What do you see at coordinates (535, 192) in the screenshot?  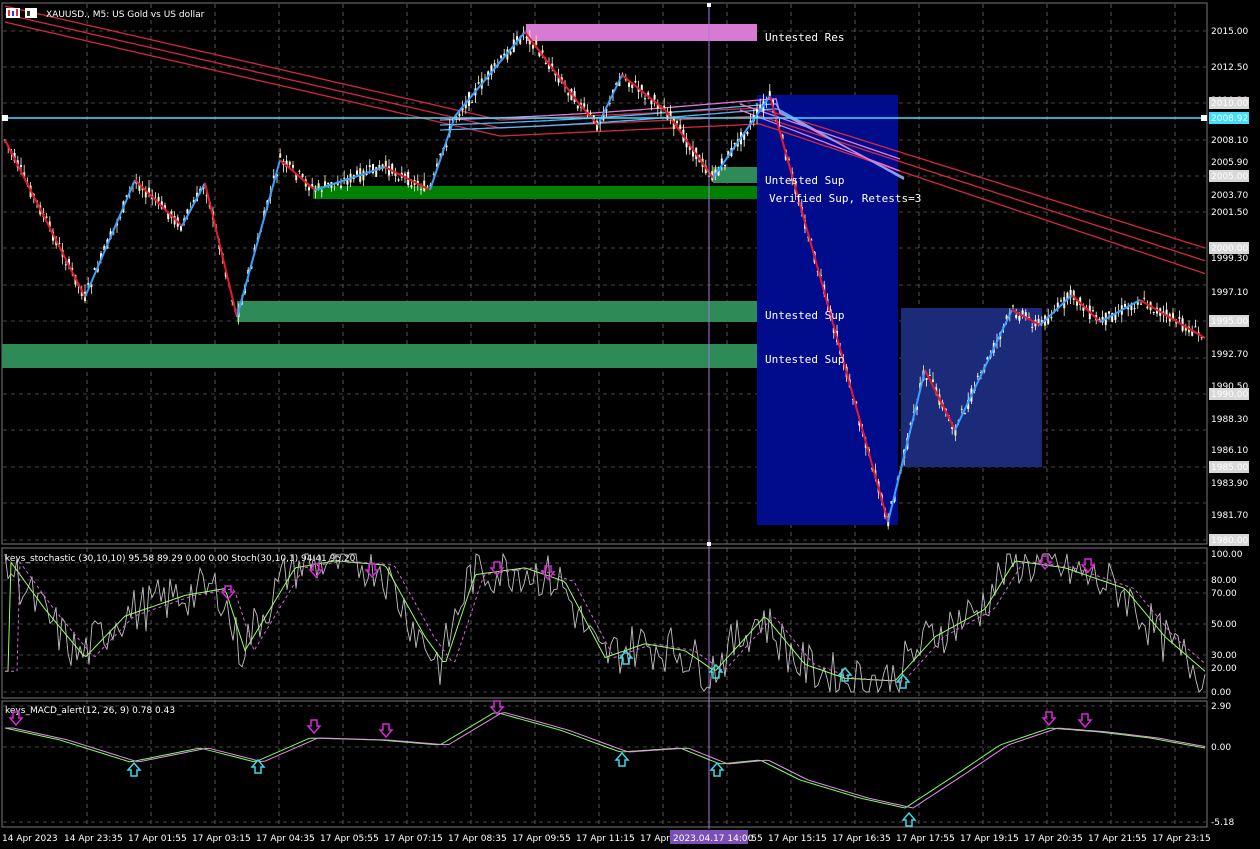 I see `verified-support-zone` at bounding box center [535, 192].